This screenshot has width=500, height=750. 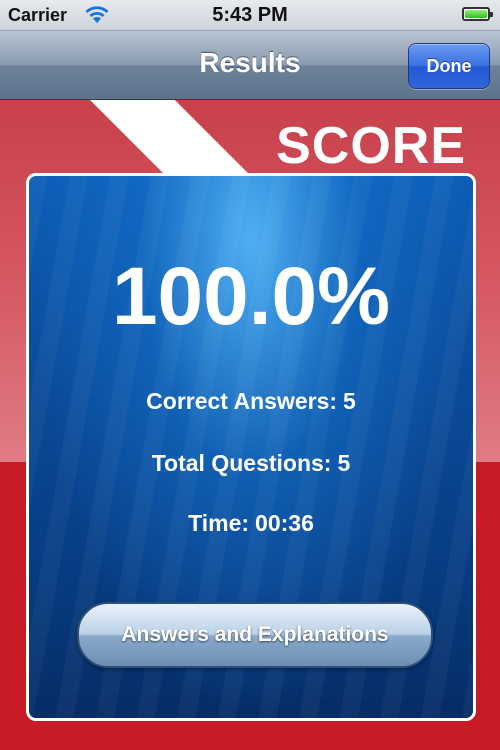 I want to click on total-questions-label: Total Questions:, so click(x=241, y=463).